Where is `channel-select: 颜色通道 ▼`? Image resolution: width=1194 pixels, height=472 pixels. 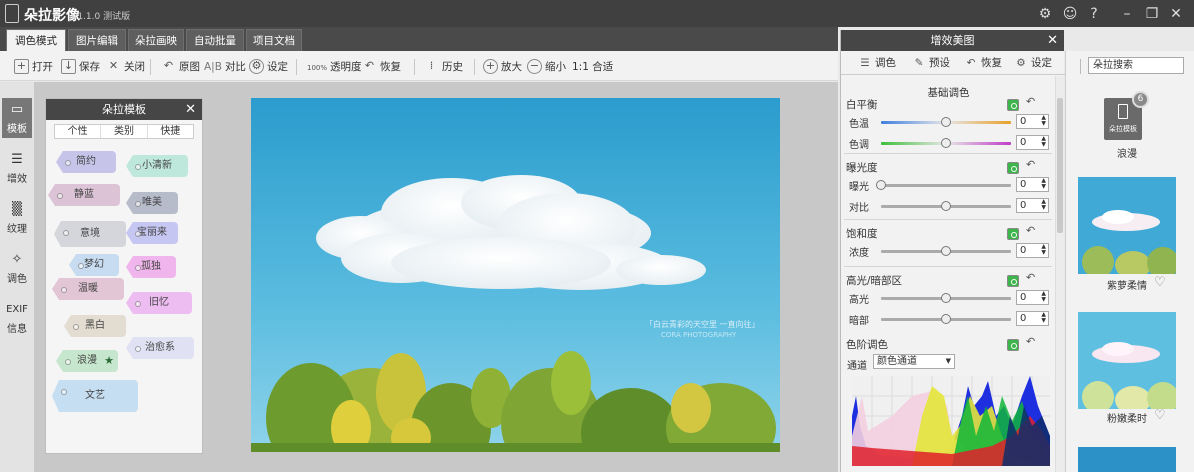
channel-select: 颜色通道 ▼ is located at coordinates (914, 361).